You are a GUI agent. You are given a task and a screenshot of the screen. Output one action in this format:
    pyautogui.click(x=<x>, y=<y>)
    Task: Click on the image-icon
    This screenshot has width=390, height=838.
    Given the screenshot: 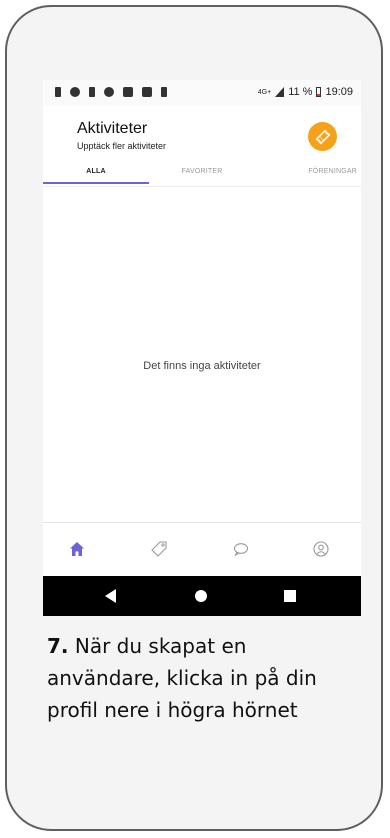 What is the action you would take?
    pyautogui.click(x=147, y=92)
    